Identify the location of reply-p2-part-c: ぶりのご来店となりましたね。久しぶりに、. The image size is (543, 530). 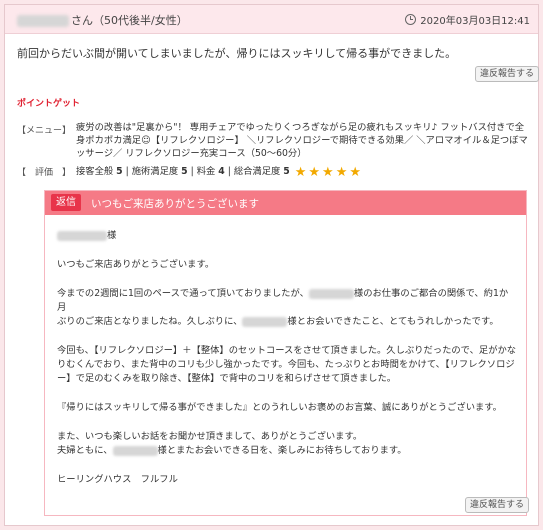
(150, 321).